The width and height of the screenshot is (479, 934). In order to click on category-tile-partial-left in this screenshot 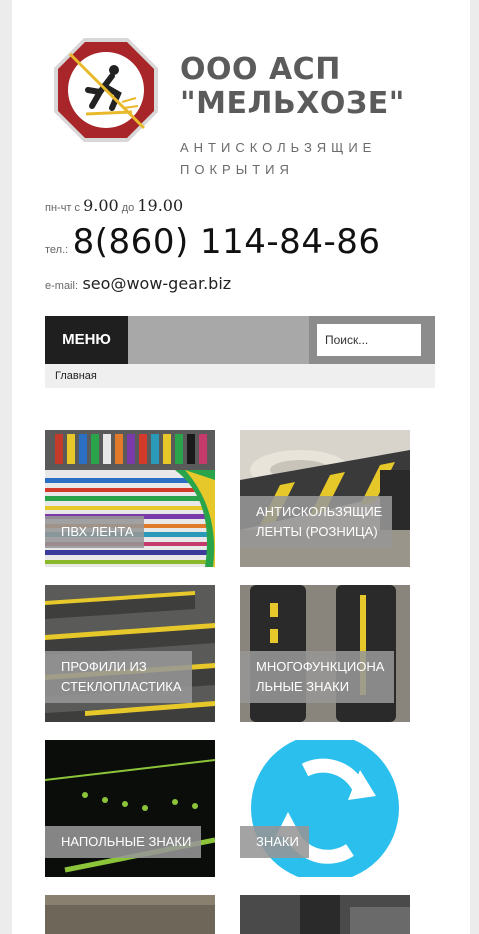, I will do `click(130, 914)`.